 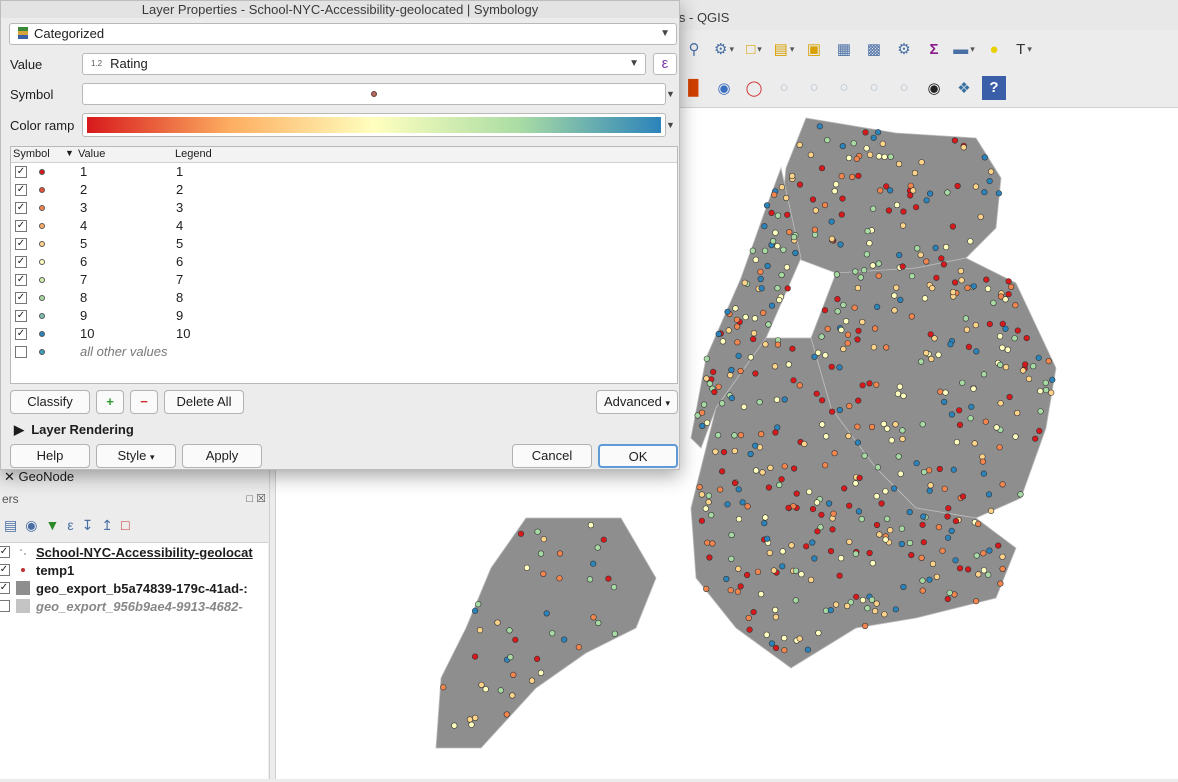 I want to click on float-panel-icon: □, so click(x=249, y=499).